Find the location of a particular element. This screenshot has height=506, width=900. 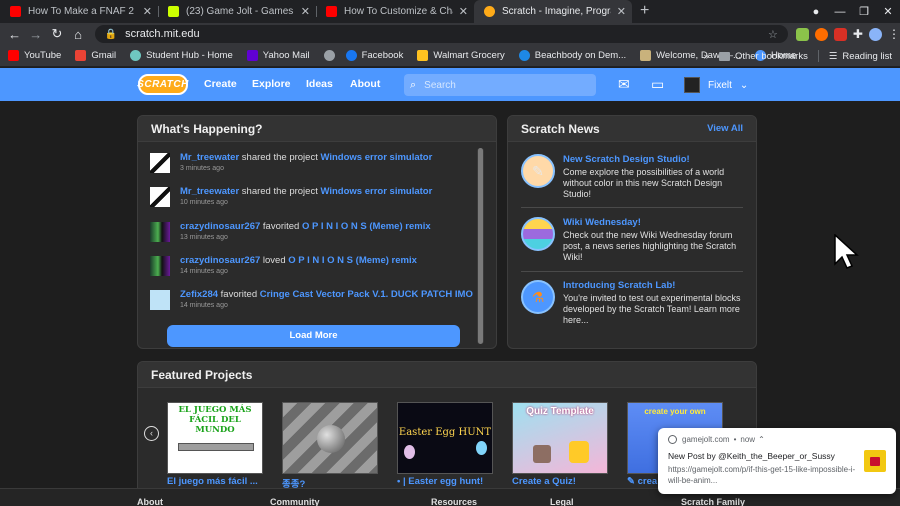

project-name: • | Easter egg hunt! is located at coordinates (445, 481).